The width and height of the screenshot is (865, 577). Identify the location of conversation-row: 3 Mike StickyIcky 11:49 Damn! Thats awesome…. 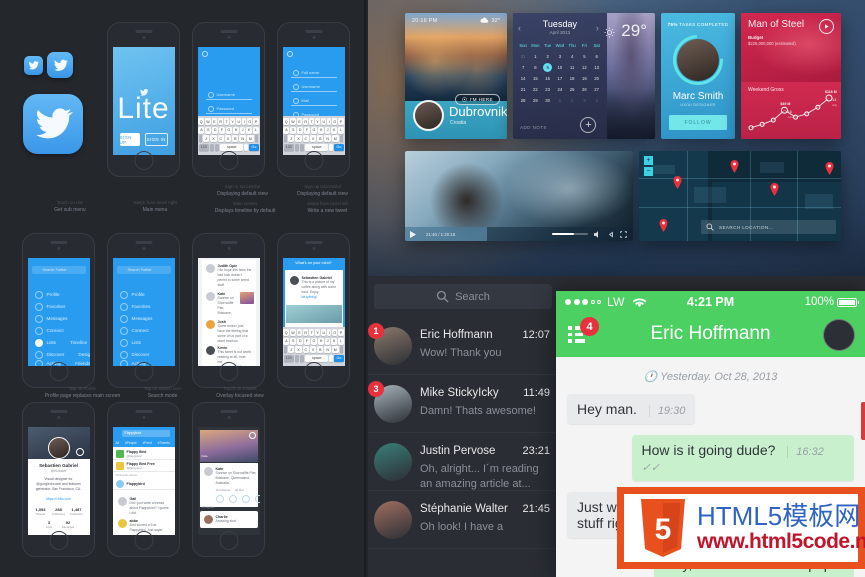
(463, 404).